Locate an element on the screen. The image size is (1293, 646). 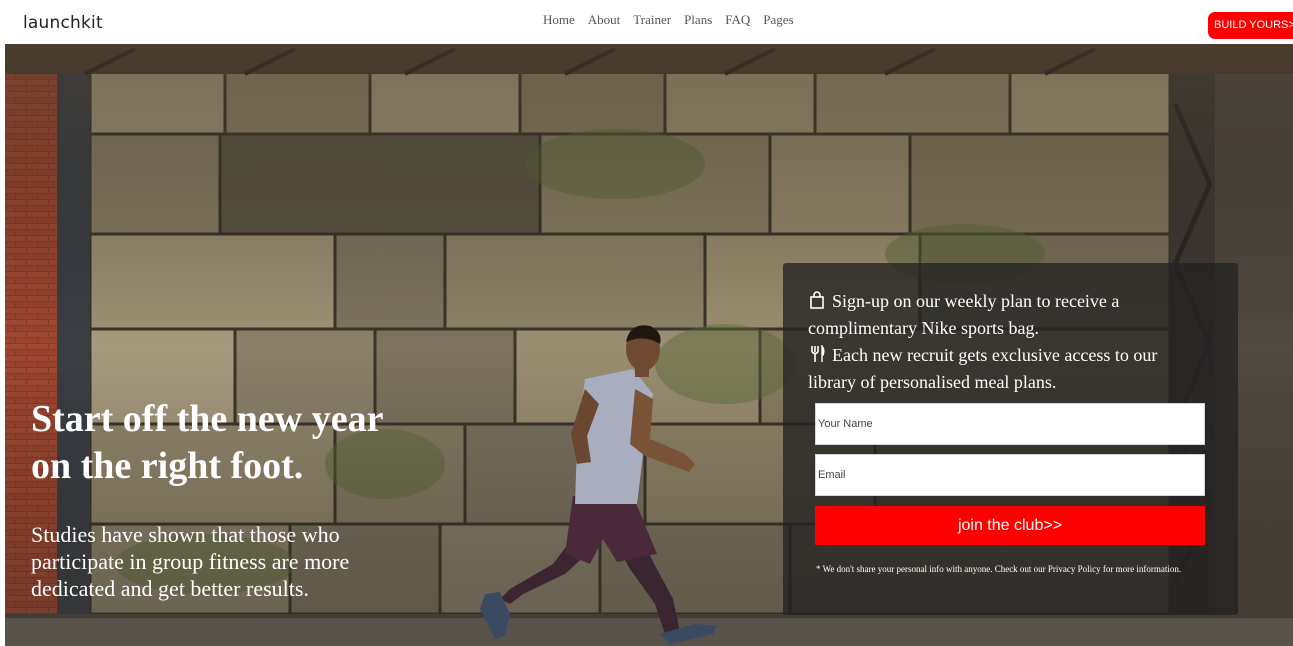
shopping-bag-icon is located at coordinates (817, 300).